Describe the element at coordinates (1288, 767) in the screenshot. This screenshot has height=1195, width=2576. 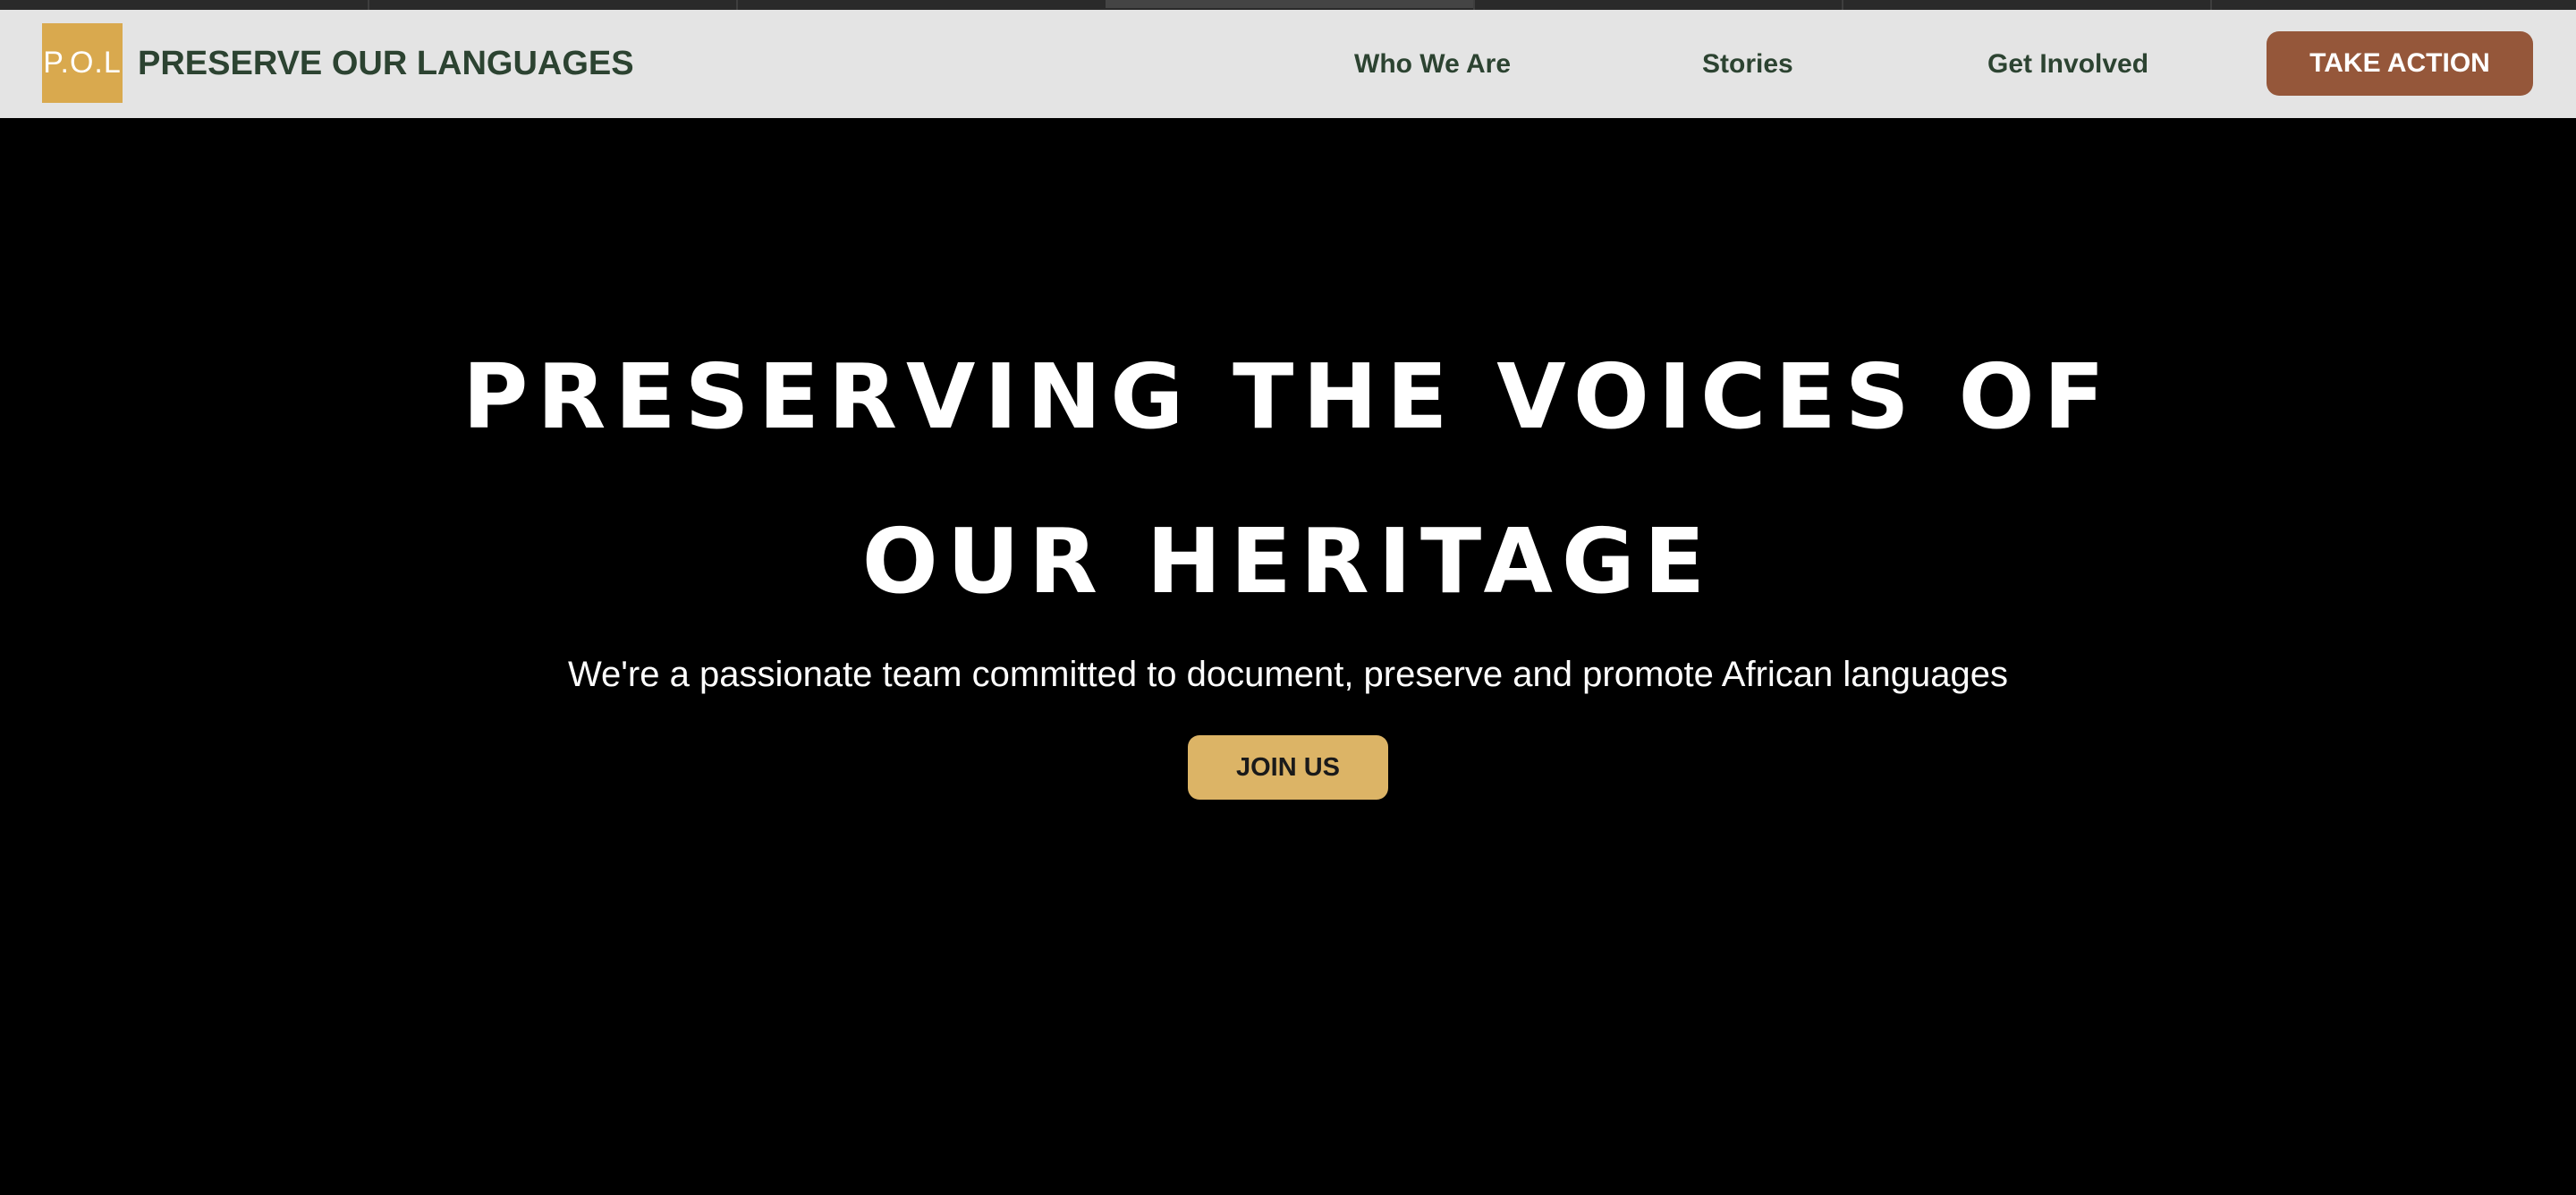
I see `join-us-button: JOIN US` at that location.